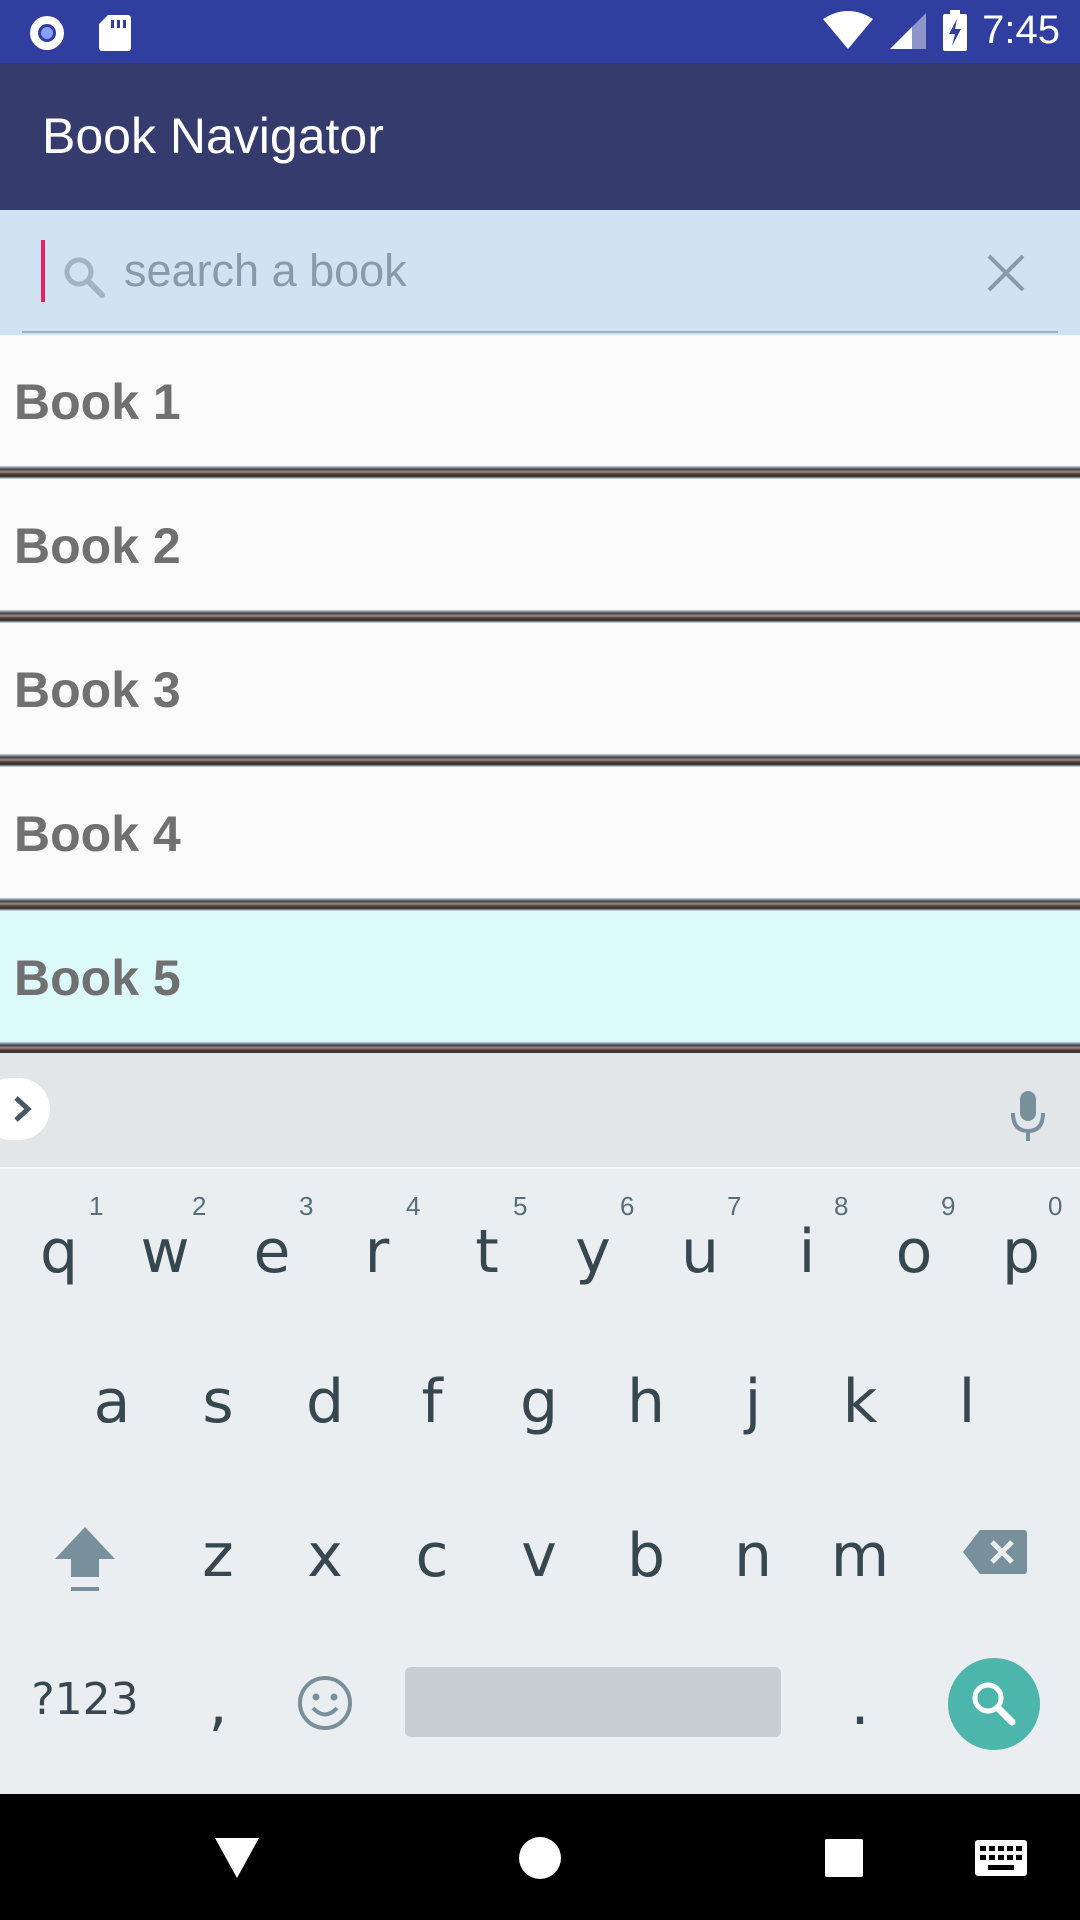 The image size is (1080, 1920). I want to click on key-v: v, so click(539, 1556).